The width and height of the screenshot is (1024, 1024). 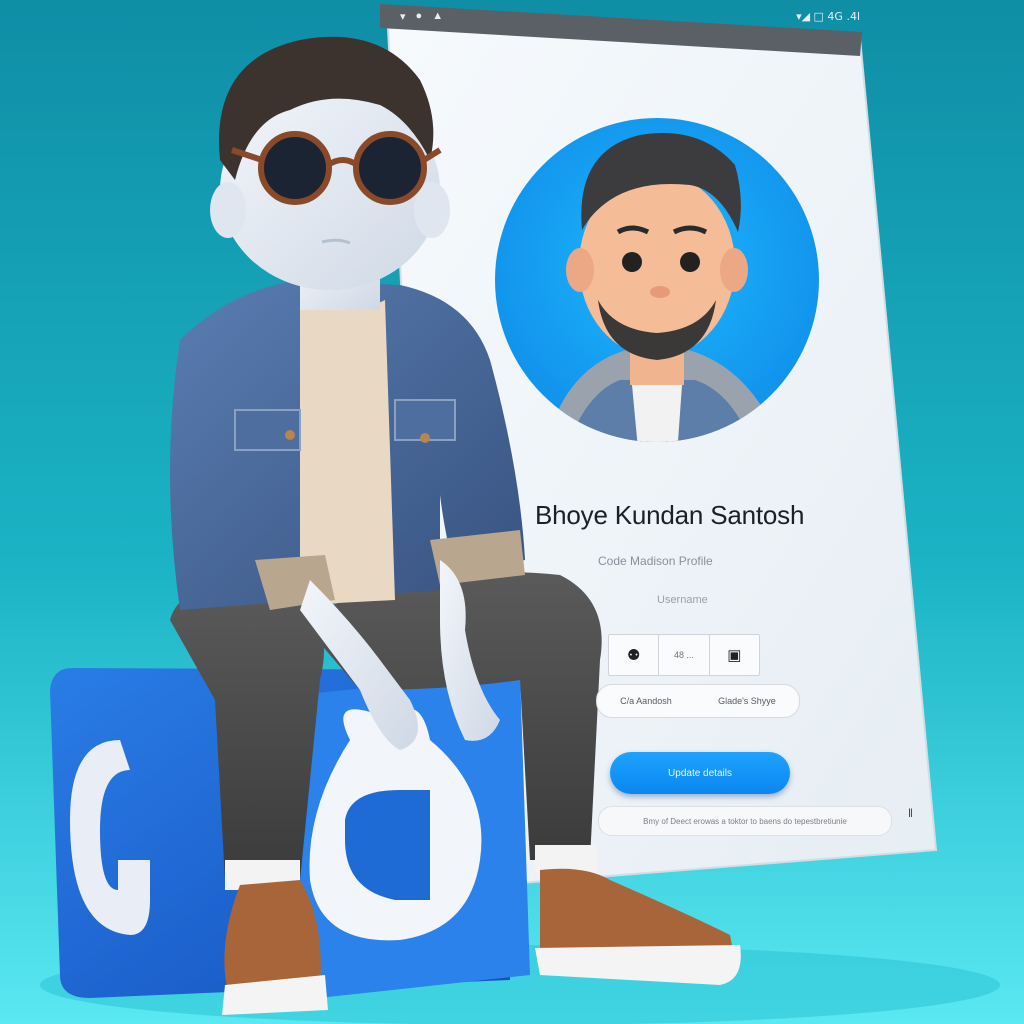 I want to click on scroll-handle: ‖, so click(x=910, y=813).